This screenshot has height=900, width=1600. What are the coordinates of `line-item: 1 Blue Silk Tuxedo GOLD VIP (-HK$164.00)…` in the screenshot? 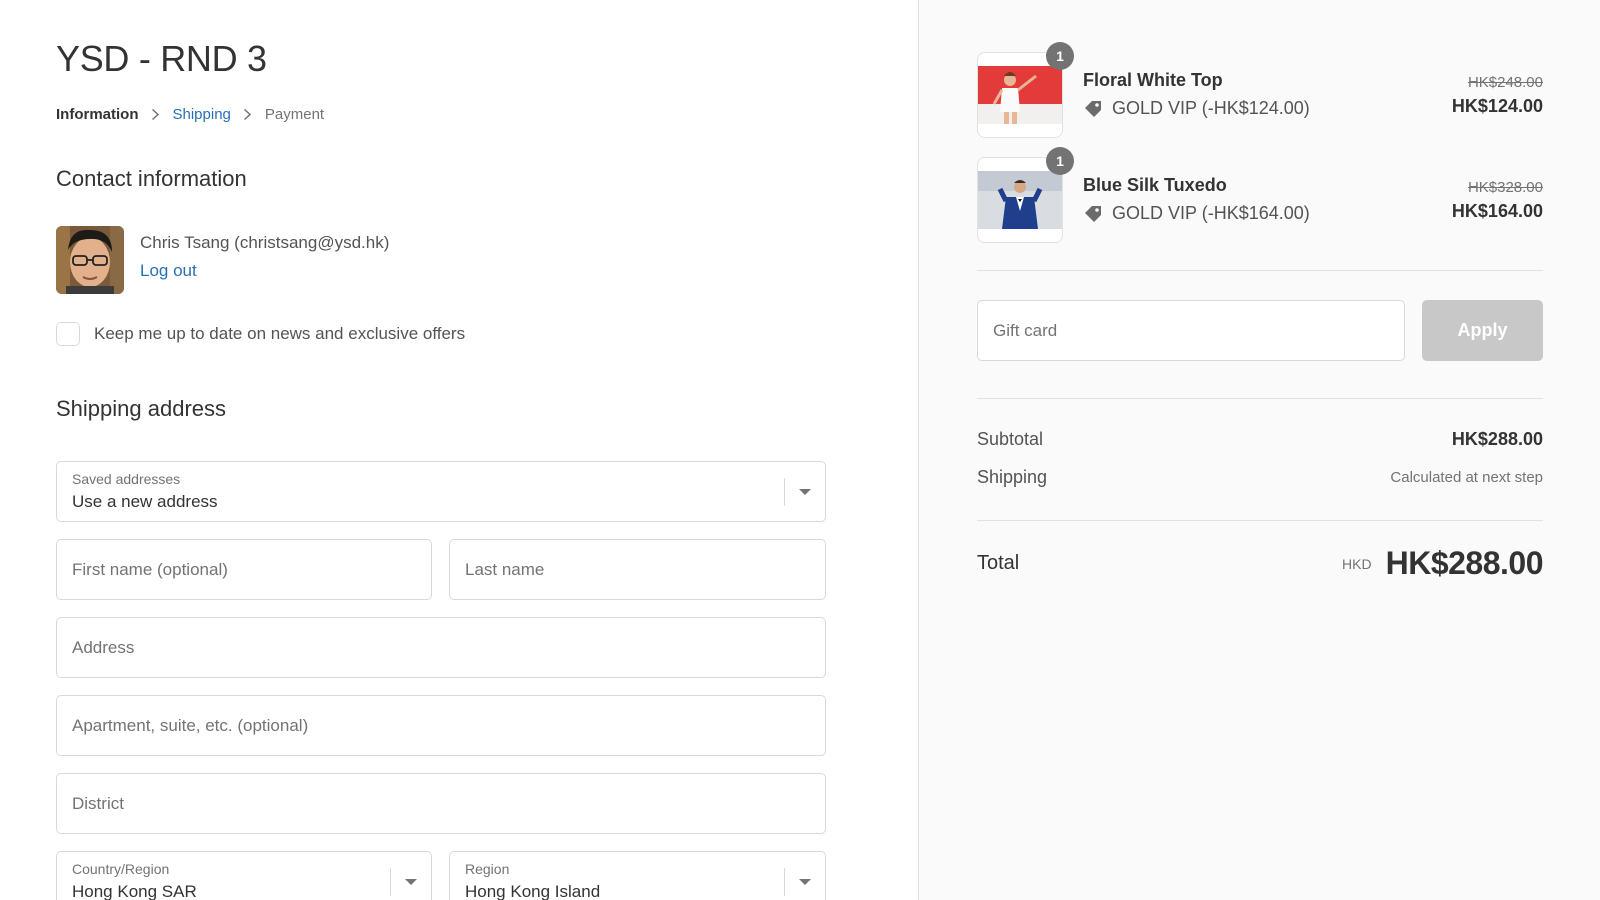 It's located at (1260, 195).